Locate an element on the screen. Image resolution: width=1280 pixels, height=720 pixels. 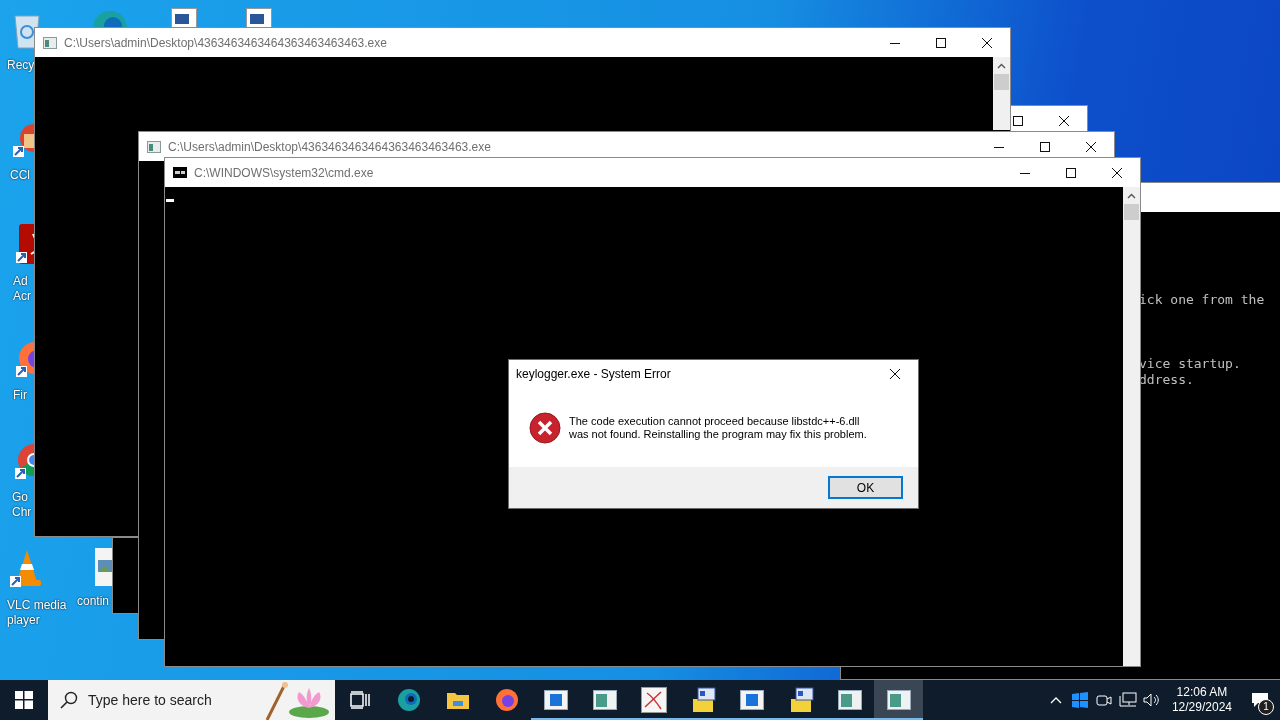
camera-icon is located at coordinates (1103, 700).